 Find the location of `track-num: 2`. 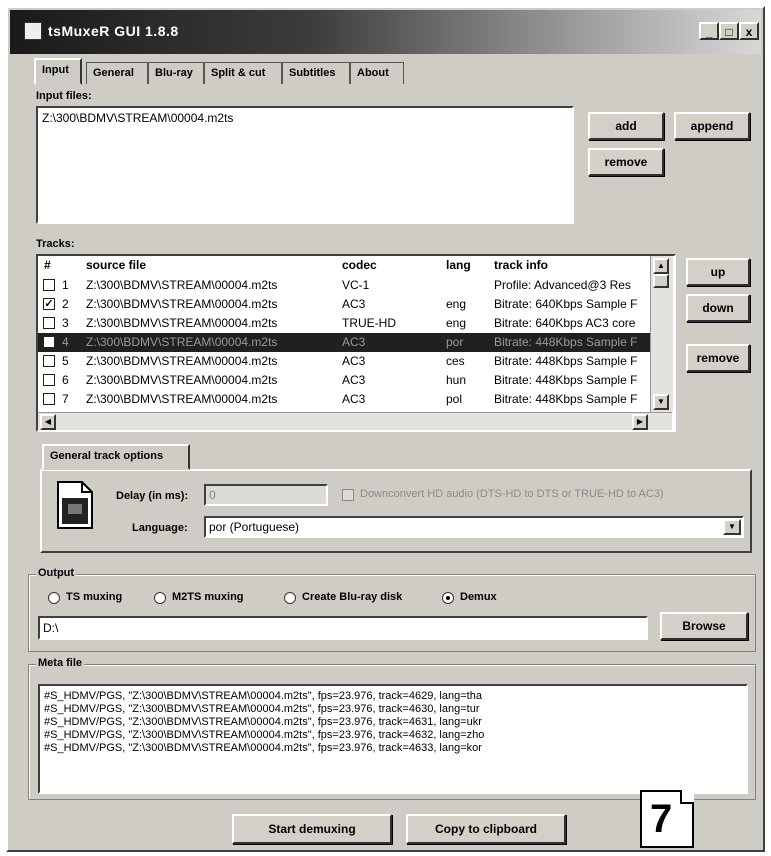

track-num: 2 is located at coordinates (65, 304).